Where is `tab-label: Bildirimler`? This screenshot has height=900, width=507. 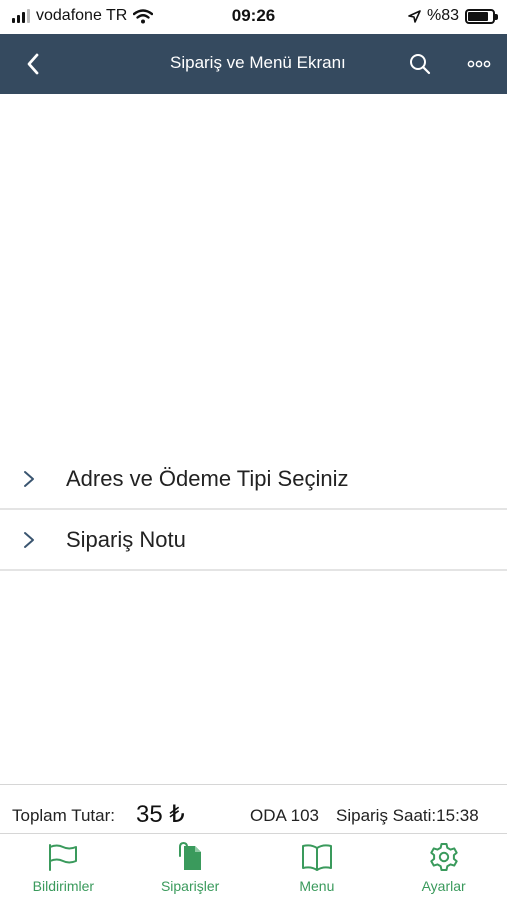
tab-label: Bildirimler is located at coordinates (63, 886).